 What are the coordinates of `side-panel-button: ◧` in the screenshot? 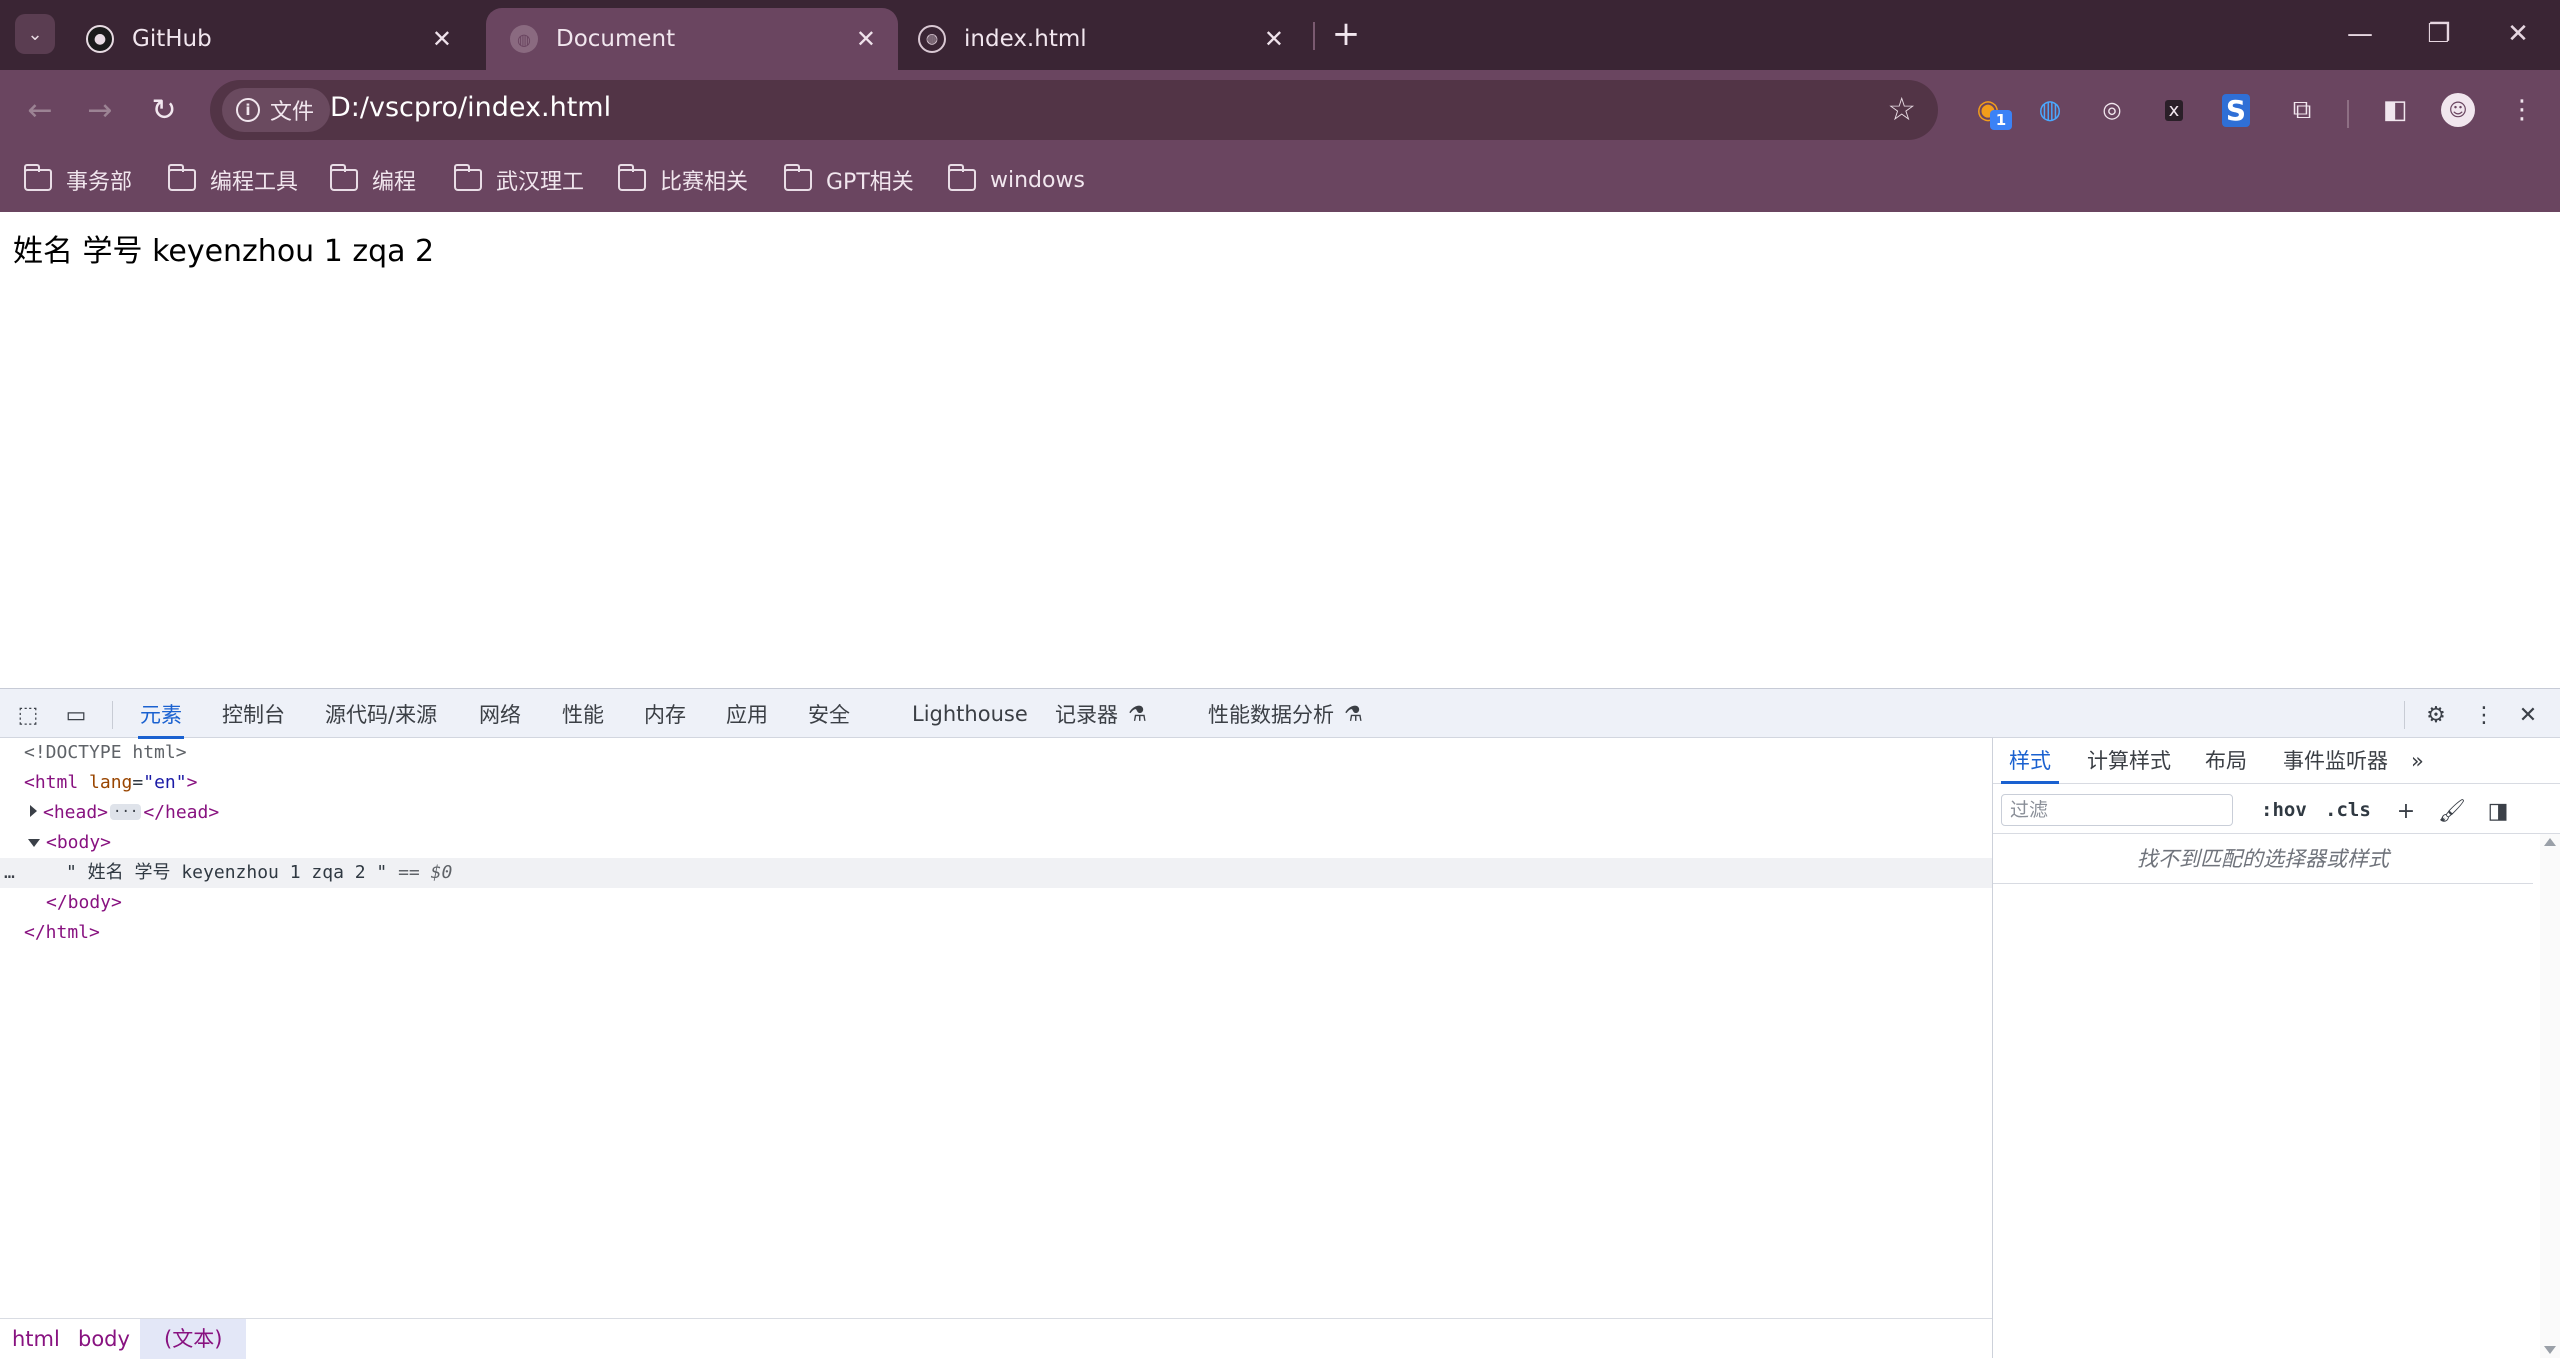 It's located at (2395, 110).